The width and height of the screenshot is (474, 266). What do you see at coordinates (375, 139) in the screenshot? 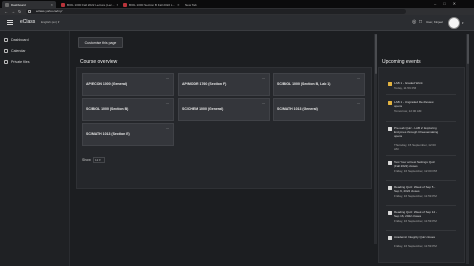
I see `main-scrollbar` at bounding box center [375, 139].